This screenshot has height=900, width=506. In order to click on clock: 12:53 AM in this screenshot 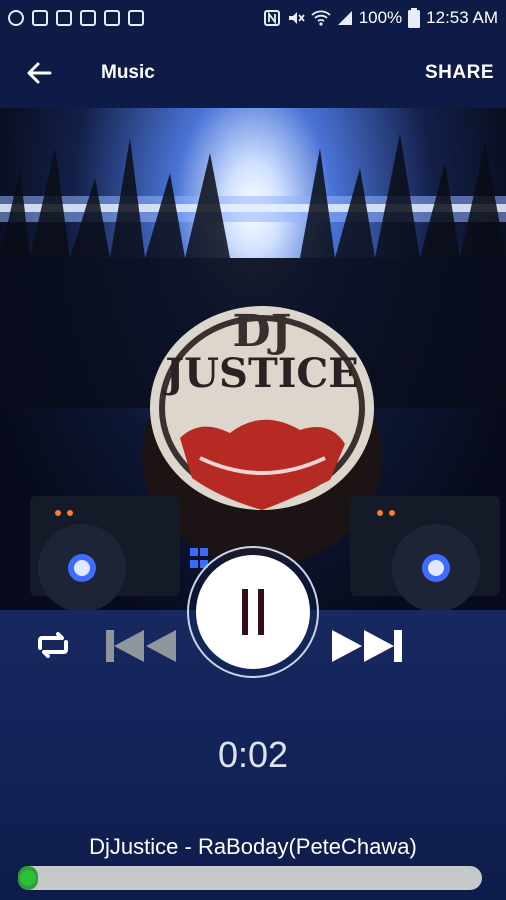, I will do `click(462, 17)`.